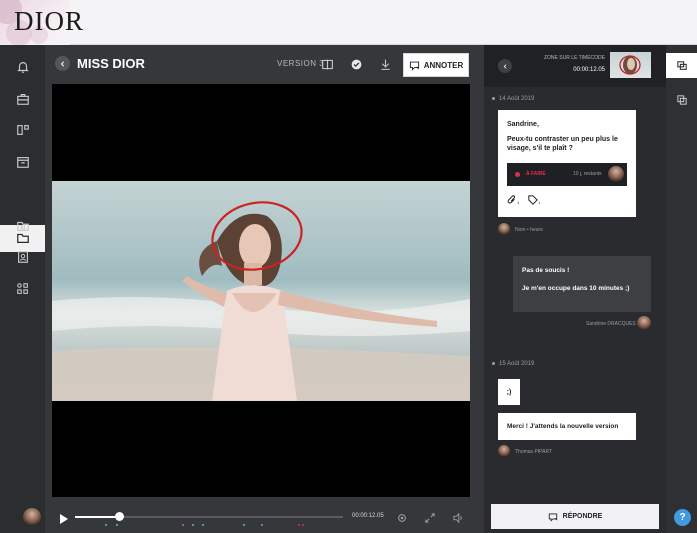  I want to click on comment-icon, so click(552, 517).